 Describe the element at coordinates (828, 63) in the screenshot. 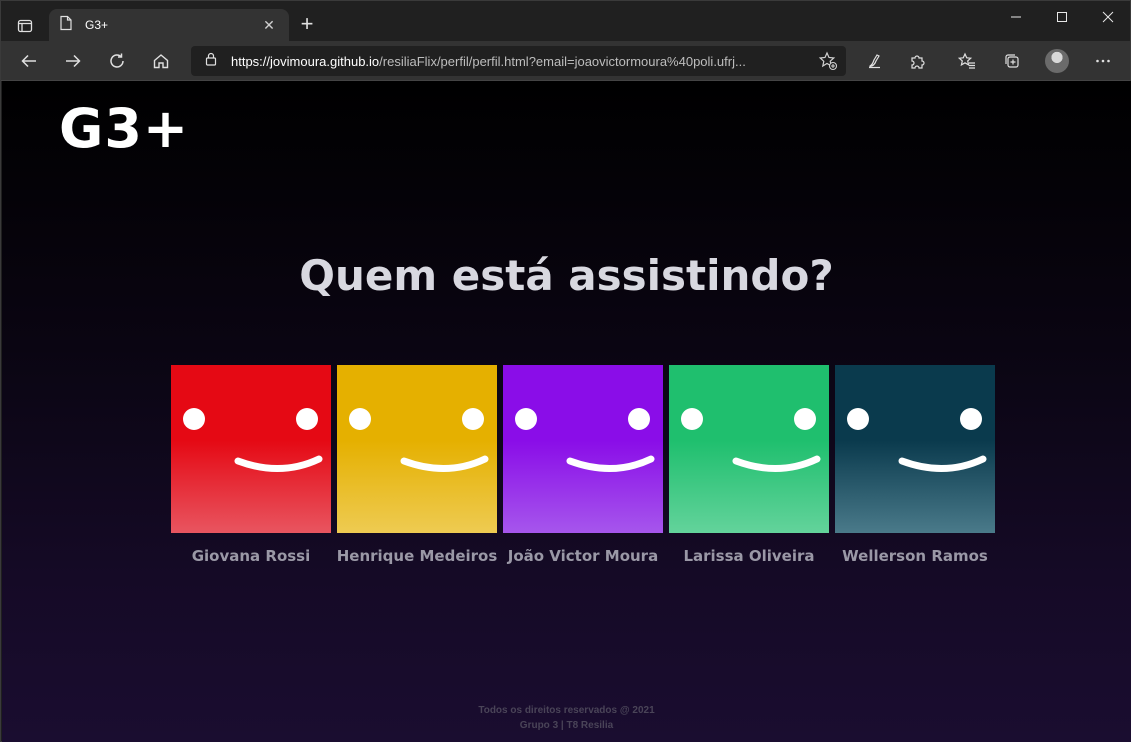

I see `star-plus-icon` at that location.